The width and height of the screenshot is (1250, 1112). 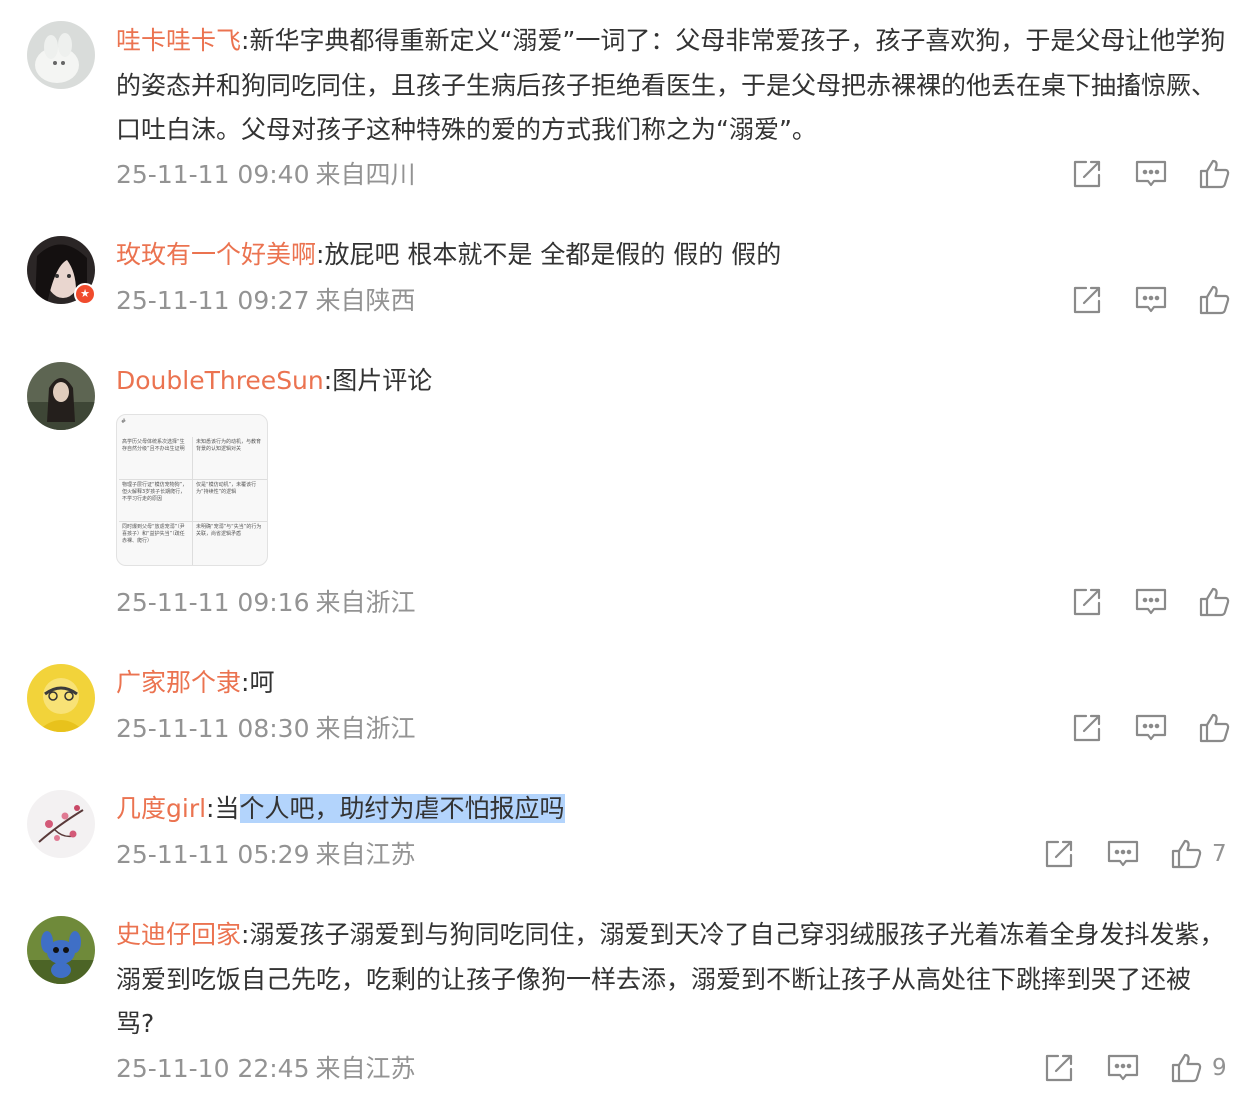 I want to click on thumbnail-cell: 同时爆到父母“放虐宠溺”（尹喜孩子）和“益护失当”（疏任赤裸、爬行）, so click(x=156, y=543).